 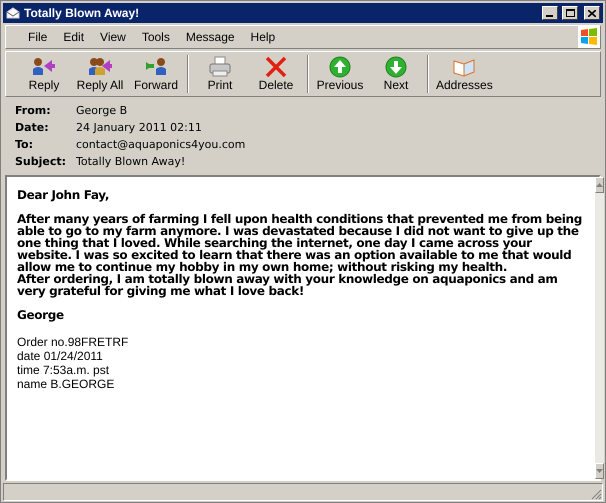 I want to click on signature-text: George, so click(x=41, y=315).